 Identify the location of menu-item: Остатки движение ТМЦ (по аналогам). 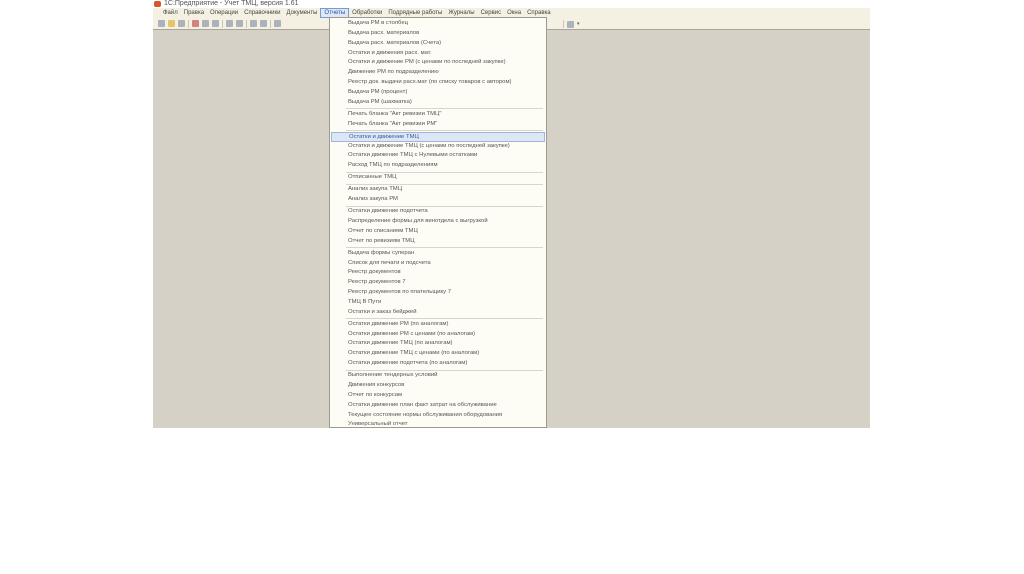
(438, 344).